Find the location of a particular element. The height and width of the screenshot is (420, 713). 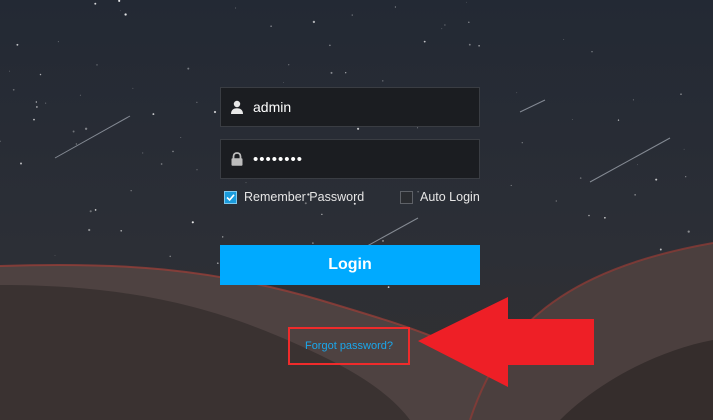

password-input is located at coordinates (363, 159).